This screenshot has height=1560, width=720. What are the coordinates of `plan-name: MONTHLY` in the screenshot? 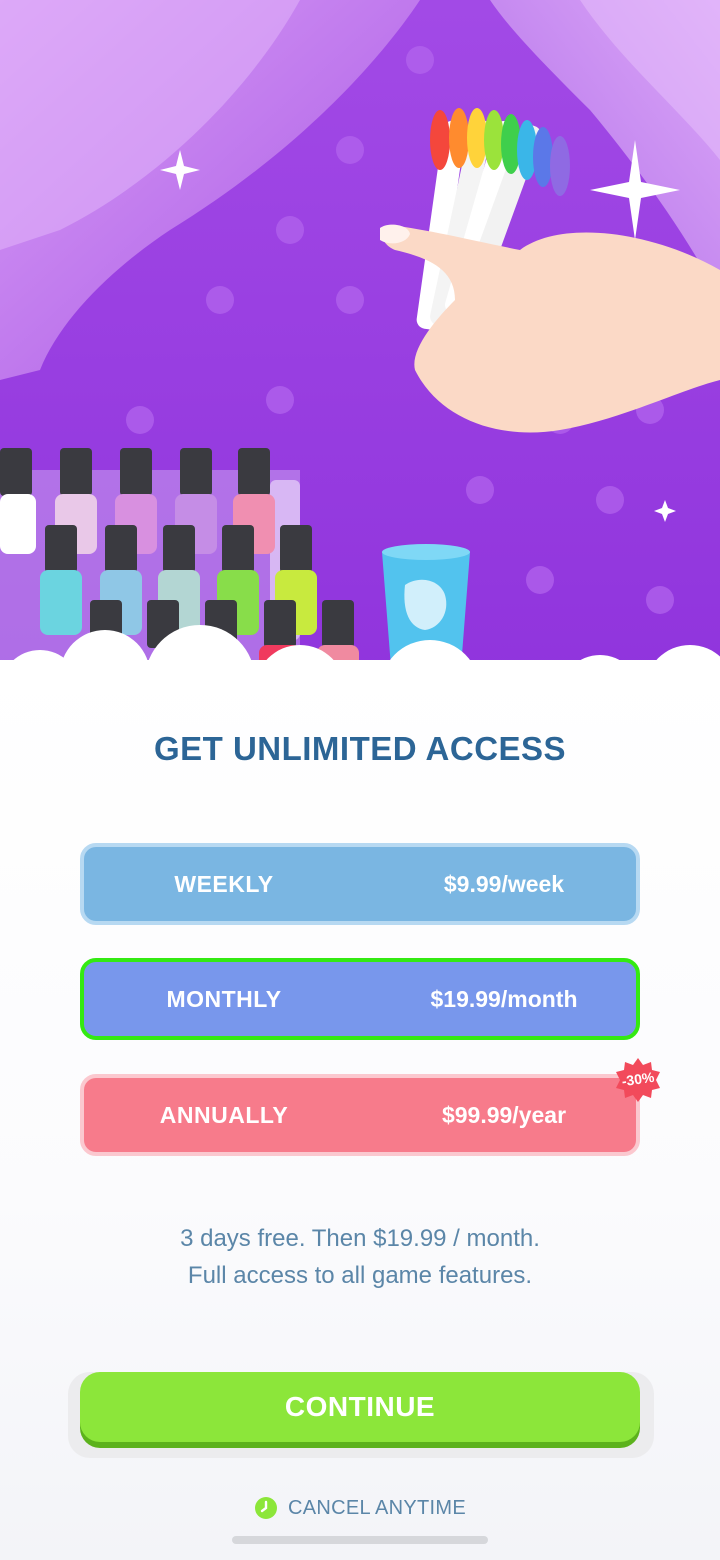 It's located at (224, 998).